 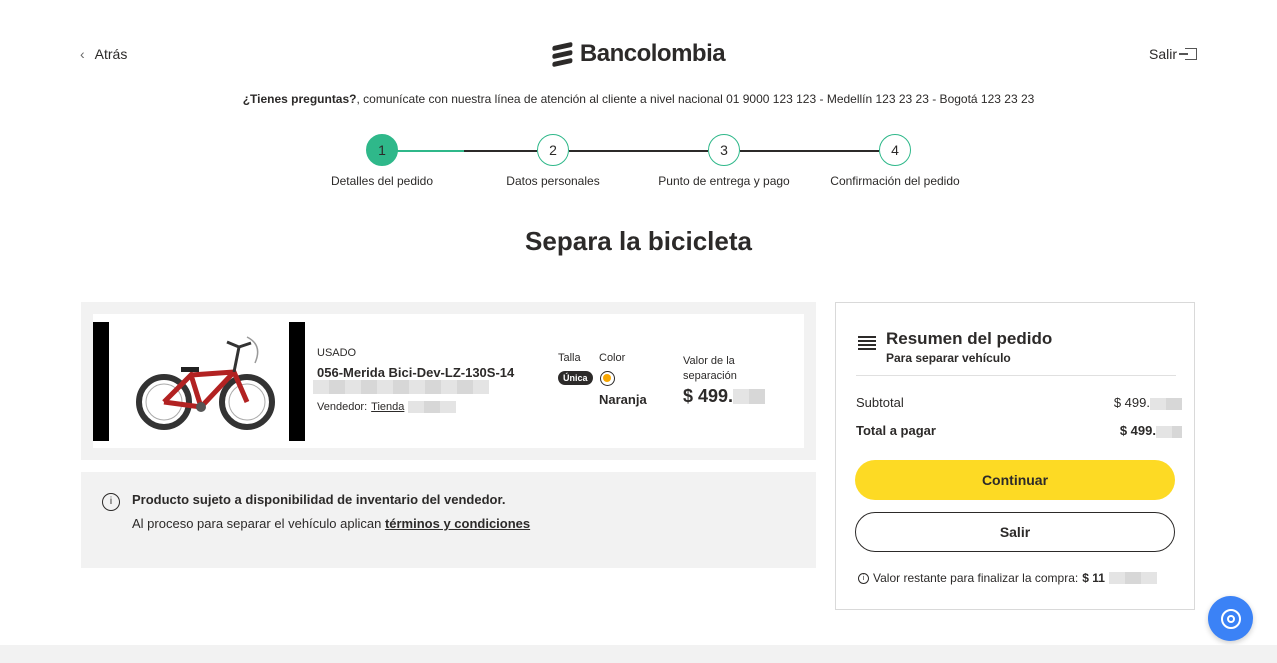 What do you see at coordinates (1151, 430) in the screenshot?
I see `total-value: $ 499.` at bounding box center [1151, 430].